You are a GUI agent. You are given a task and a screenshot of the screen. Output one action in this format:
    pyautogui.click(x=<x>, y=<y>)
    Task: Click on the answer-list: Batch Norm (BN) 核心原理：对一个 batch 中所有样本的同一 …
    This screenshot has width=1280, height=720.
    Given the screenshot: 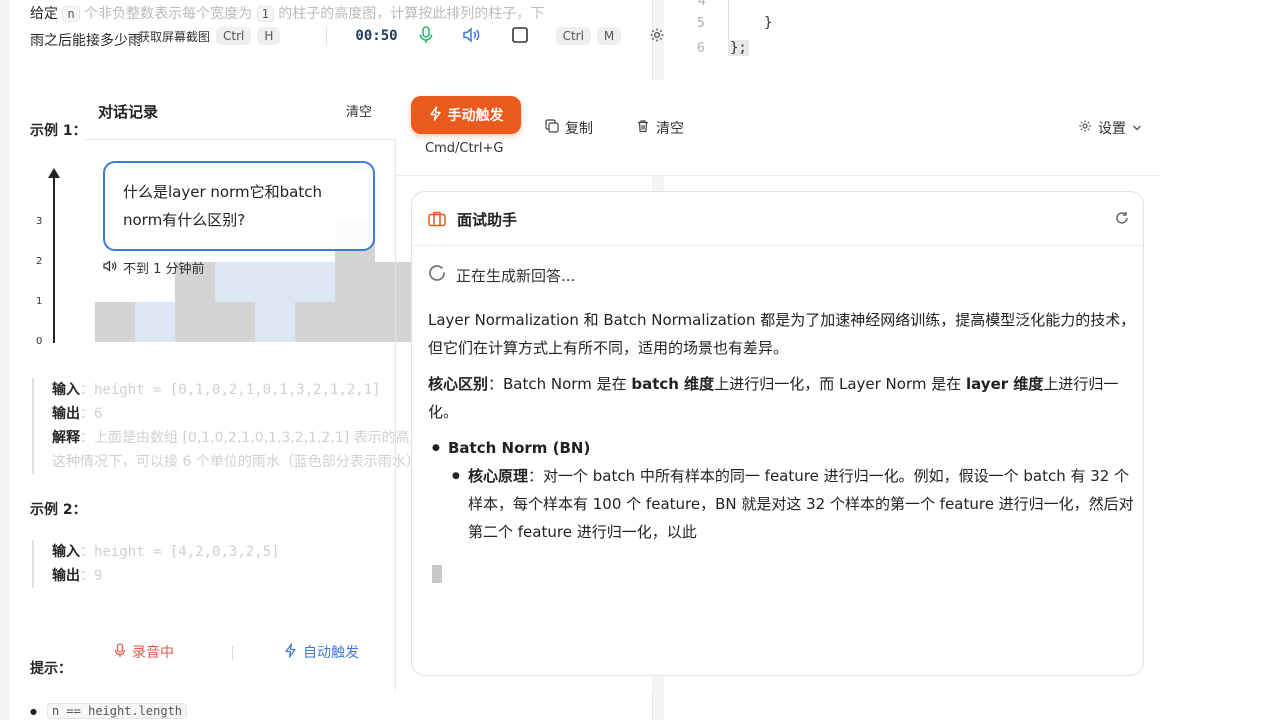 What is the action you would take?
    pyautogui.click(x=782, y=490)
    